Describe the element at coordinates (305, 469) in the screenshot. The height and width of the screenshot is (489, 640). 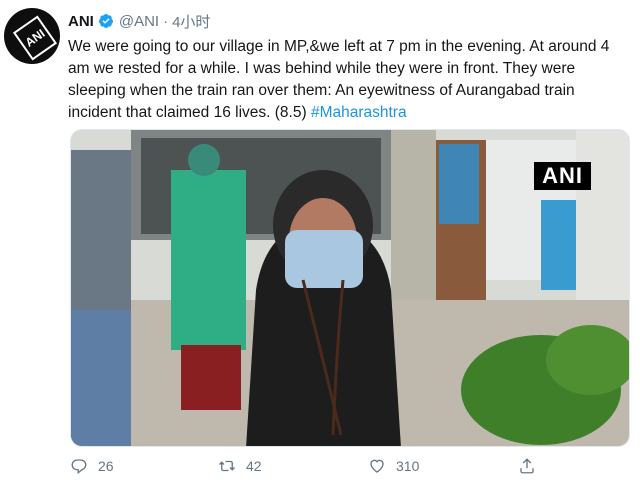
I see `tweet-actions: 26 42 310` at that location.